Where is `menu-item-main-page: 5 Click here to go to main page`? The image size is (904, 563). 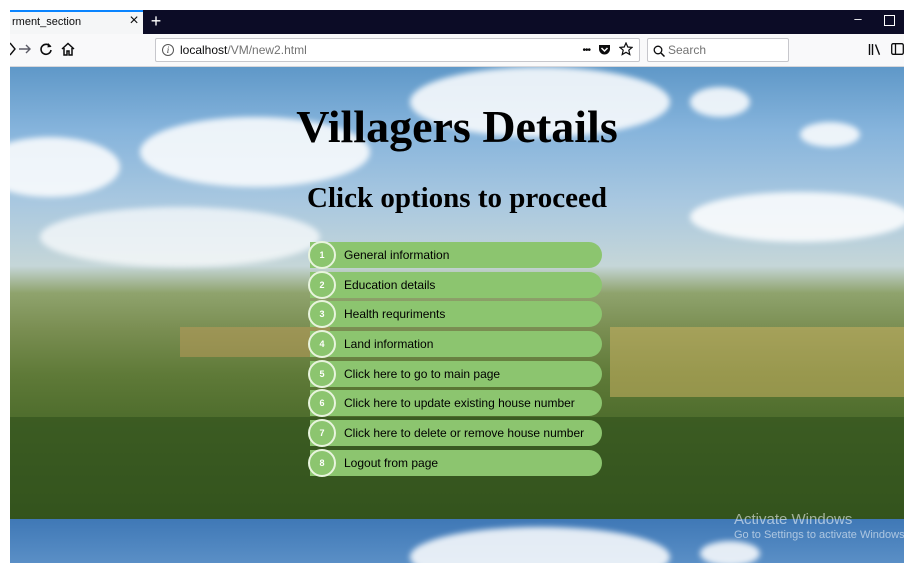
menu-item-main-page: 5 Click here to go to main page is located at coordinates (455, 373).